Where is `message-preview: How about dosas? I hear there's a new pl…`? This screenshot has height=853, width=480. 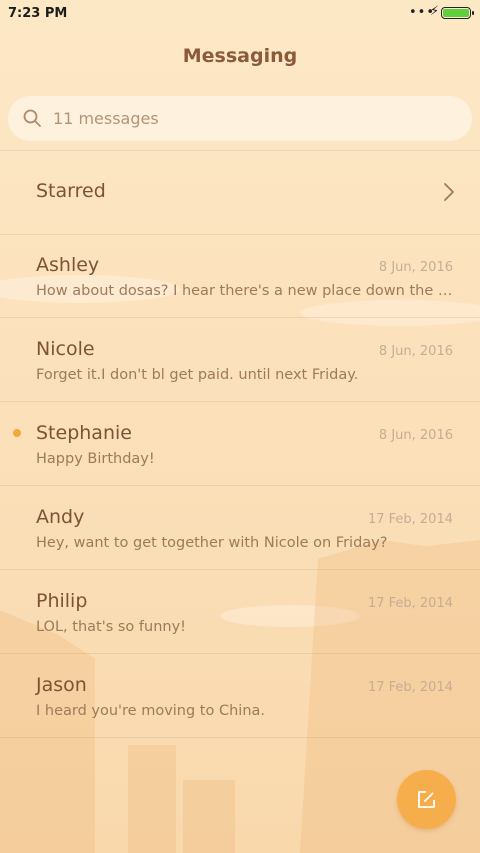 message-preview: How about dosas? I hear there's a new pl… is located at coordinates (245, 291).